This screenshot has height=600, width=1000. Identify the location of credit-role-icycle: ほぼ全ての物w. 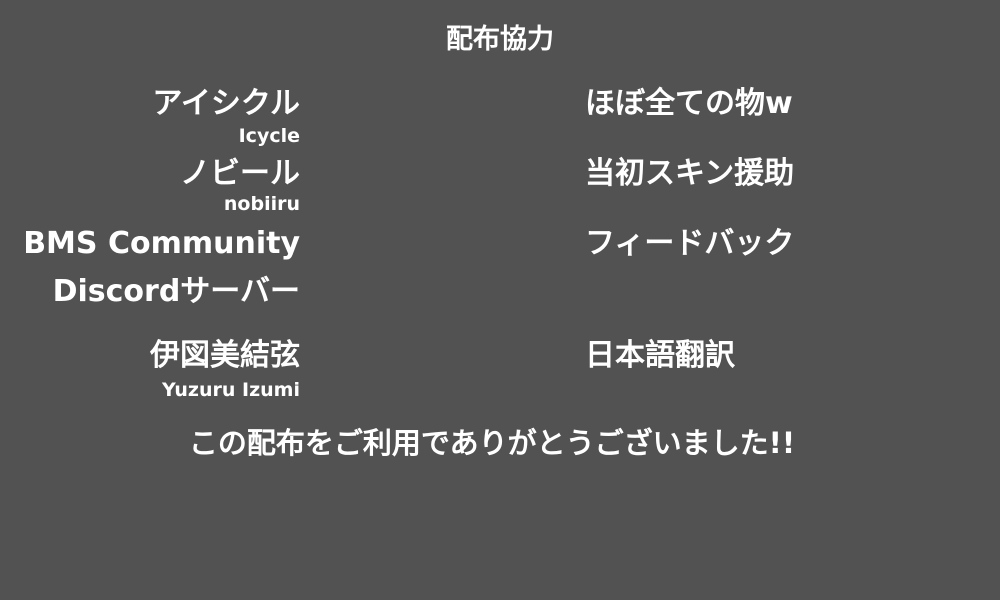
(689, 103).